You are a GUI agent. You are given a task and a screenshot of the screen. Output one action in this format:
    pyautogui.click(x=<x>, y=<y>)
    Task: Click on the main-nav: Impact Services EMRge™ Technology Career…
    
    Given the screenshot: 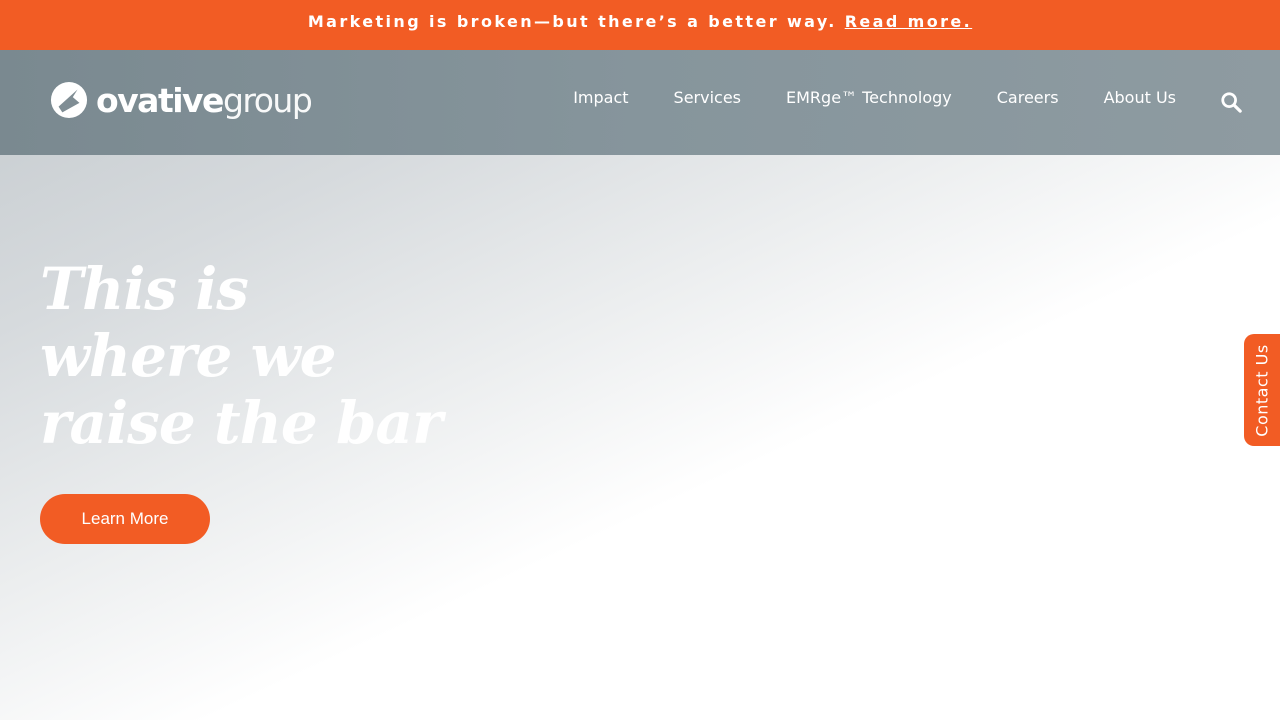 What is the action you would take?
    pyautogui.click(x=874, y=97)
    